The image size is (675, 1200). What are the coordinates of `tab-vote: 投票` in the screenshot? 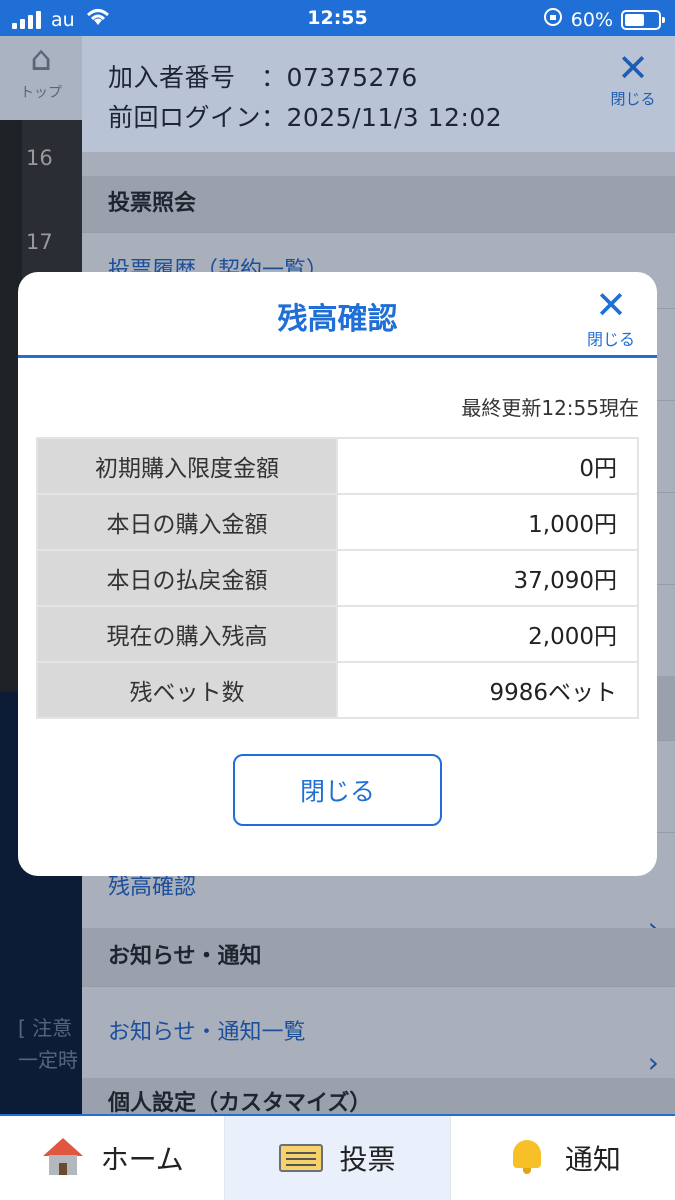 It's located at (338, 1158).